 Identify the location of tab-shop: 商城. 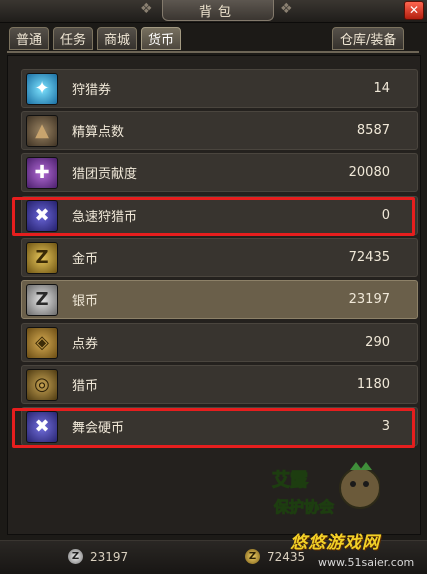
(117, 38).